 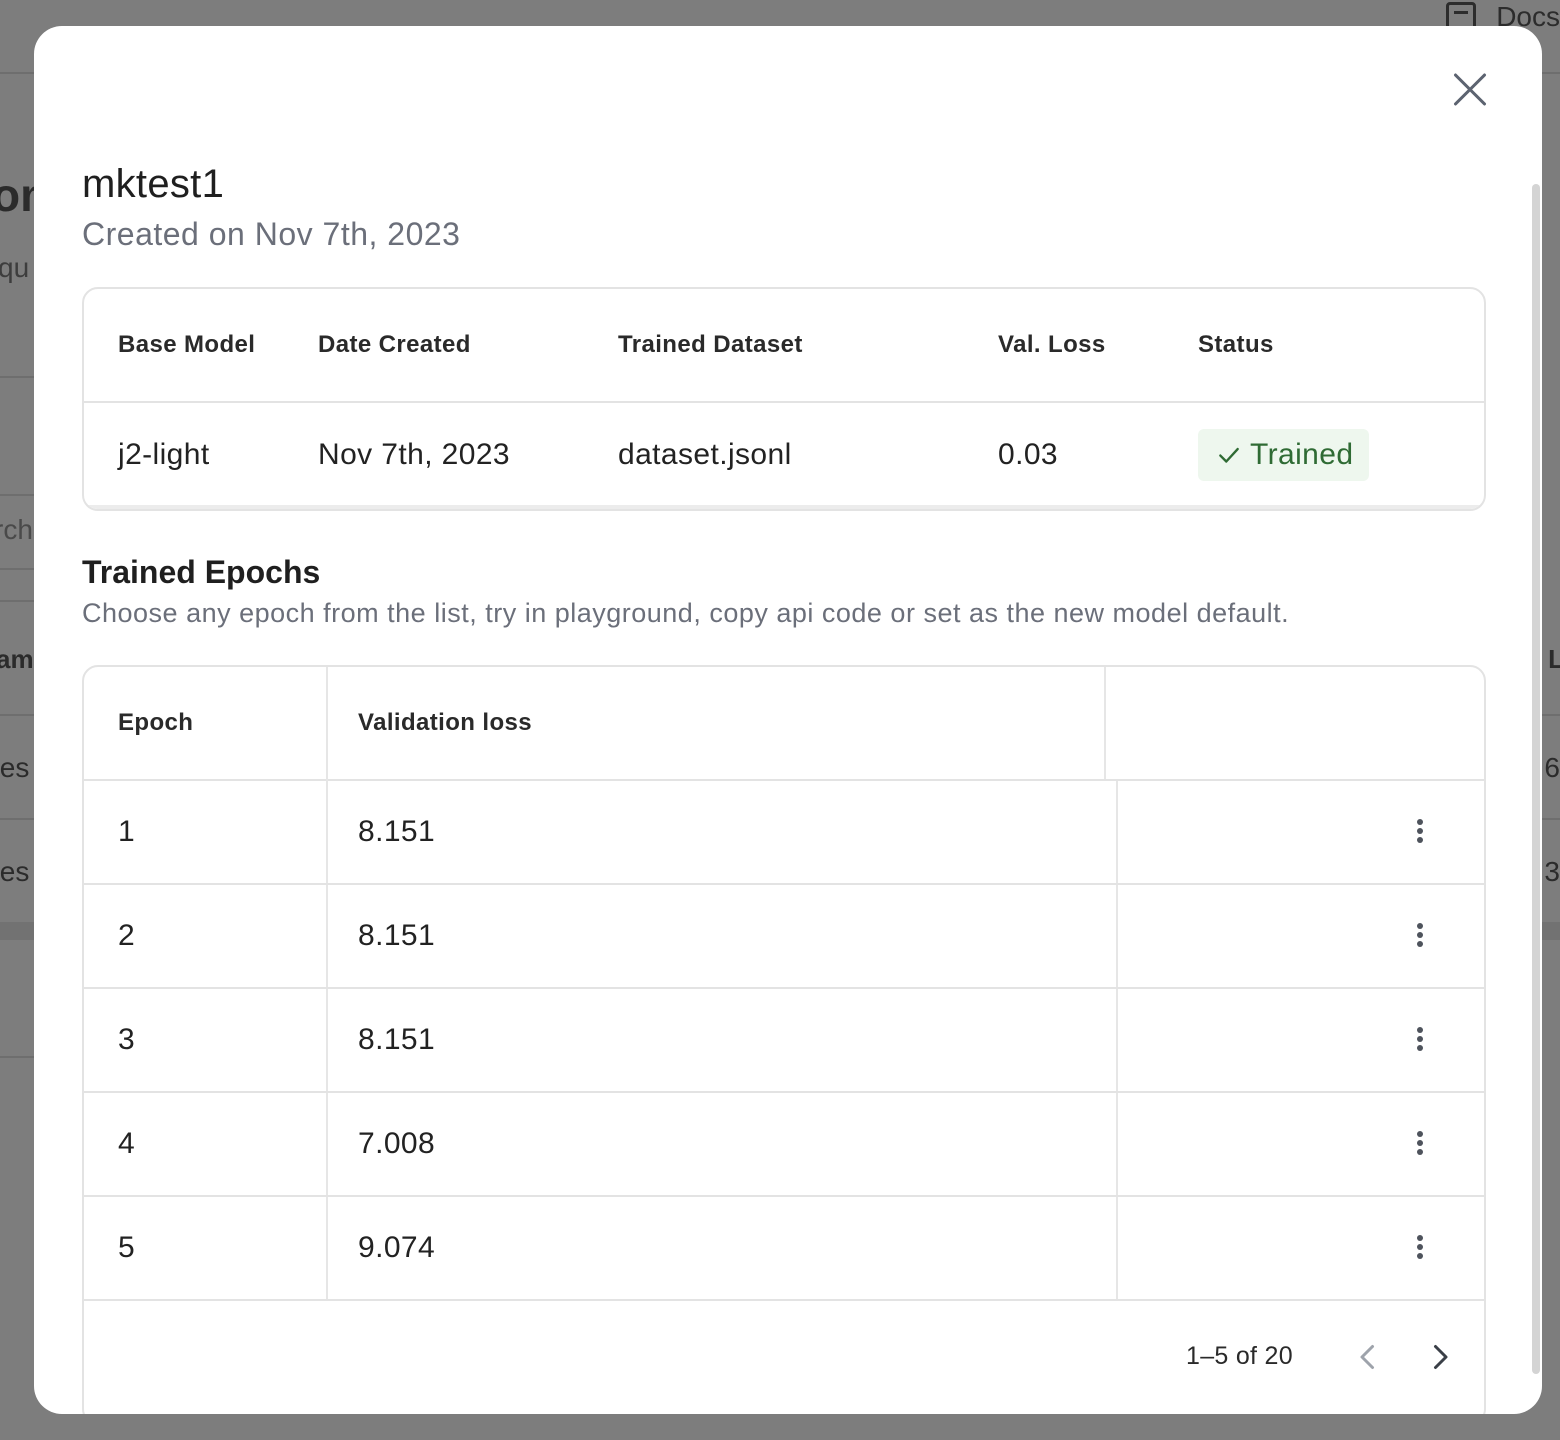 What do you see at coordinates (1470, 90) in the screenshot?
I see `close-icon` at bounding box center [1470, 90].